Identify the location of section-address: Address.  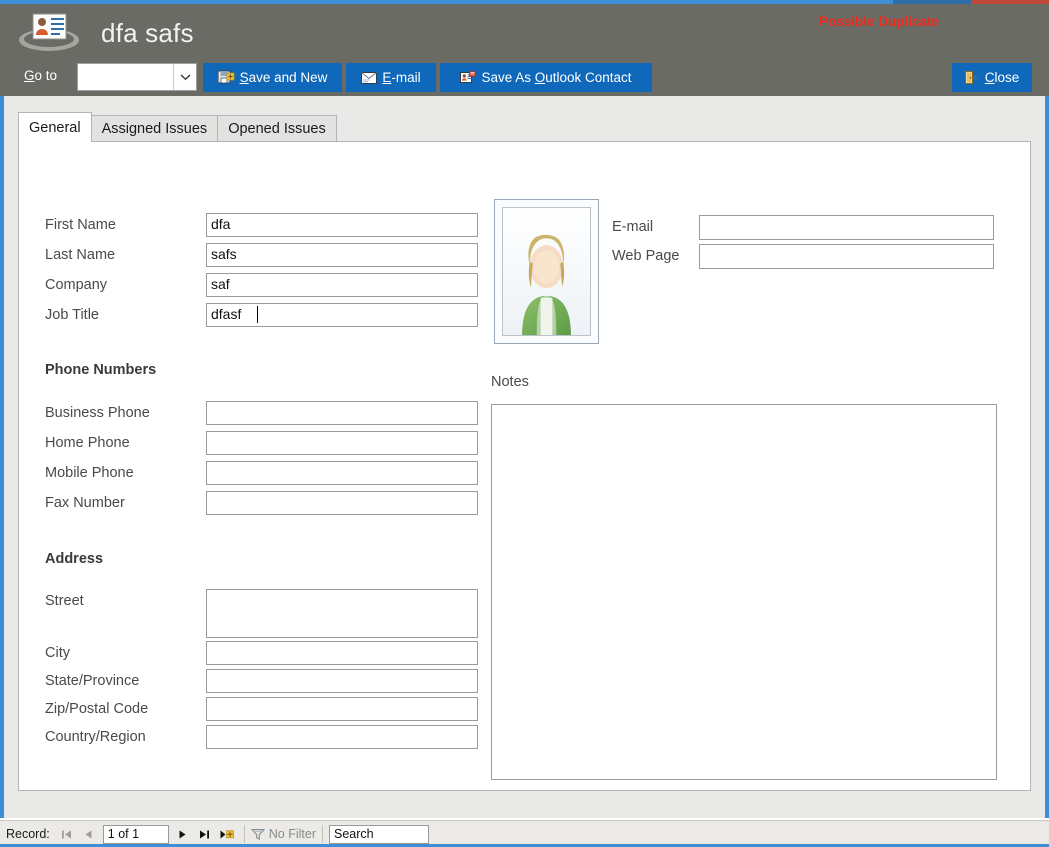
(74, 559).